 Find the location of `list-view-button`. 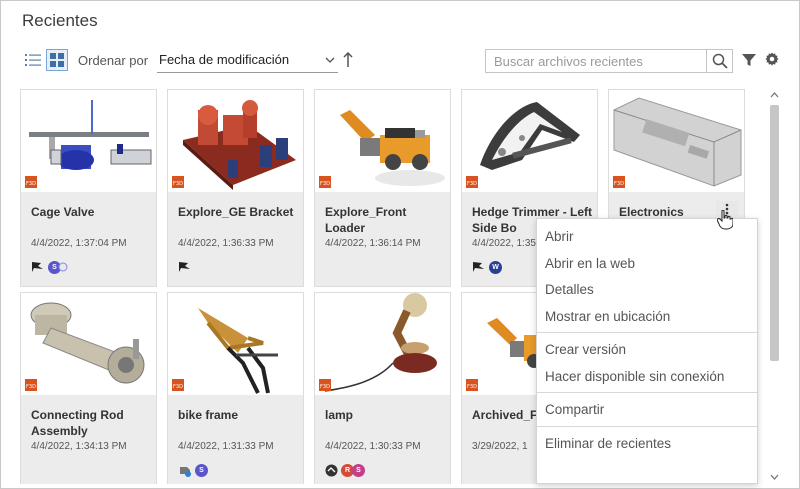

list-view-button is located at coordinates (33, 60).